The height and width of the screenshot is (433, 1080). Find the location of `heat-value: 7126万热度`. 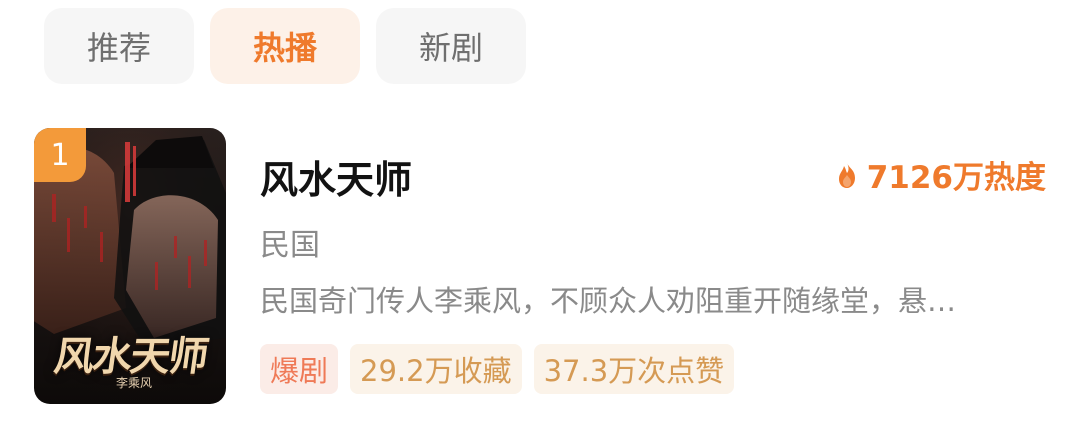

heat-value: 7126万热度 is located at coordinates (956, 178).